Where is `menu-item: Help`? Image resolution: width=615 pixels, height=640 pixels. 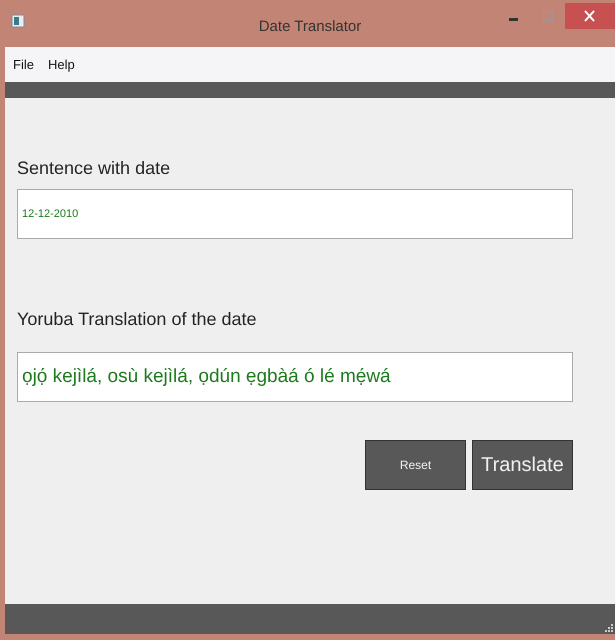 menu-item: Help is located at coordinates (61, 64).